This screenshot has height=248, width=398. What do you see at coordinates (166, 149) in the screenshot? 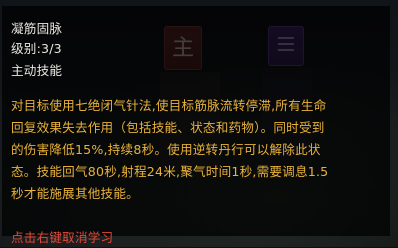
I see `skill-description-line: 的伤害降低15%,持续8秒。使用逆转丹行可以解除此状` at bounding box center [166, 149].